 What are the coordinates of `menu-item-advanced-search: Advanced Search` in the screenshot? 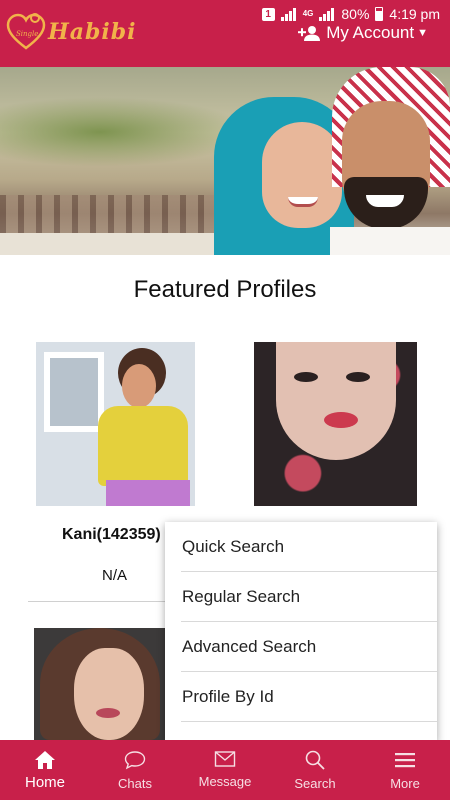 It's located at (309, 647).